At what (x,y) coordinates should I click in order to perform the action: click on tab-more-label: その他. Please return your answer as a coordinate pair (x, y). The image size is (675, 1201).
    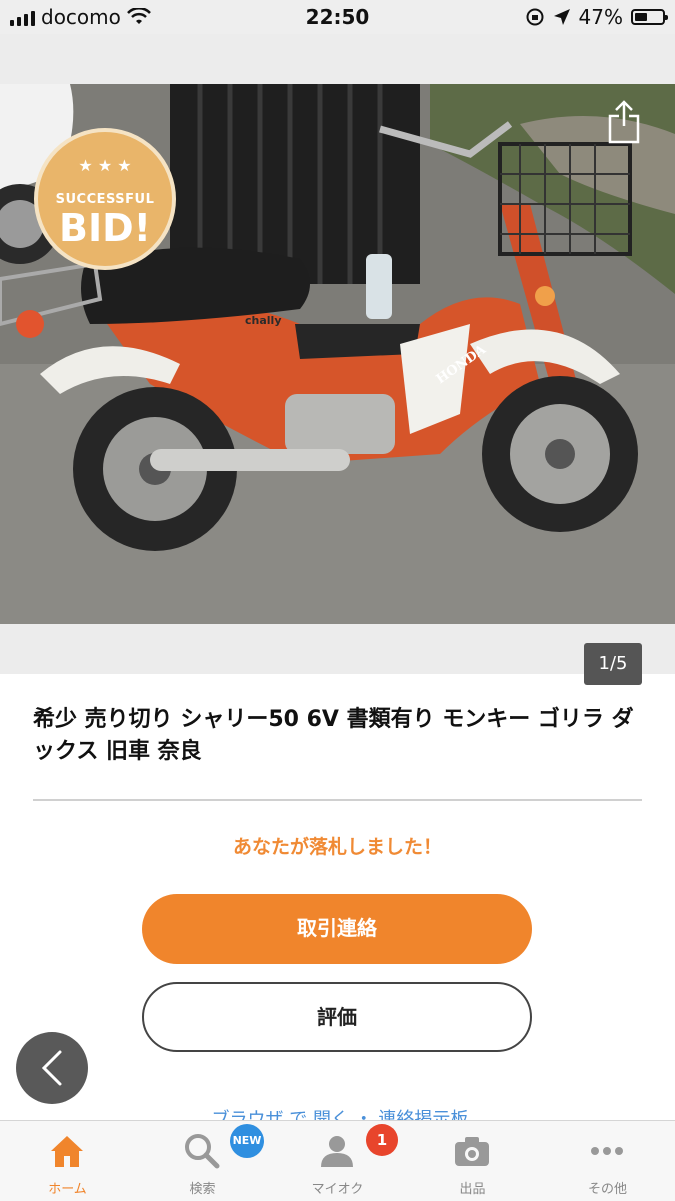
    Looking at the image, I should click on (607, 1189).